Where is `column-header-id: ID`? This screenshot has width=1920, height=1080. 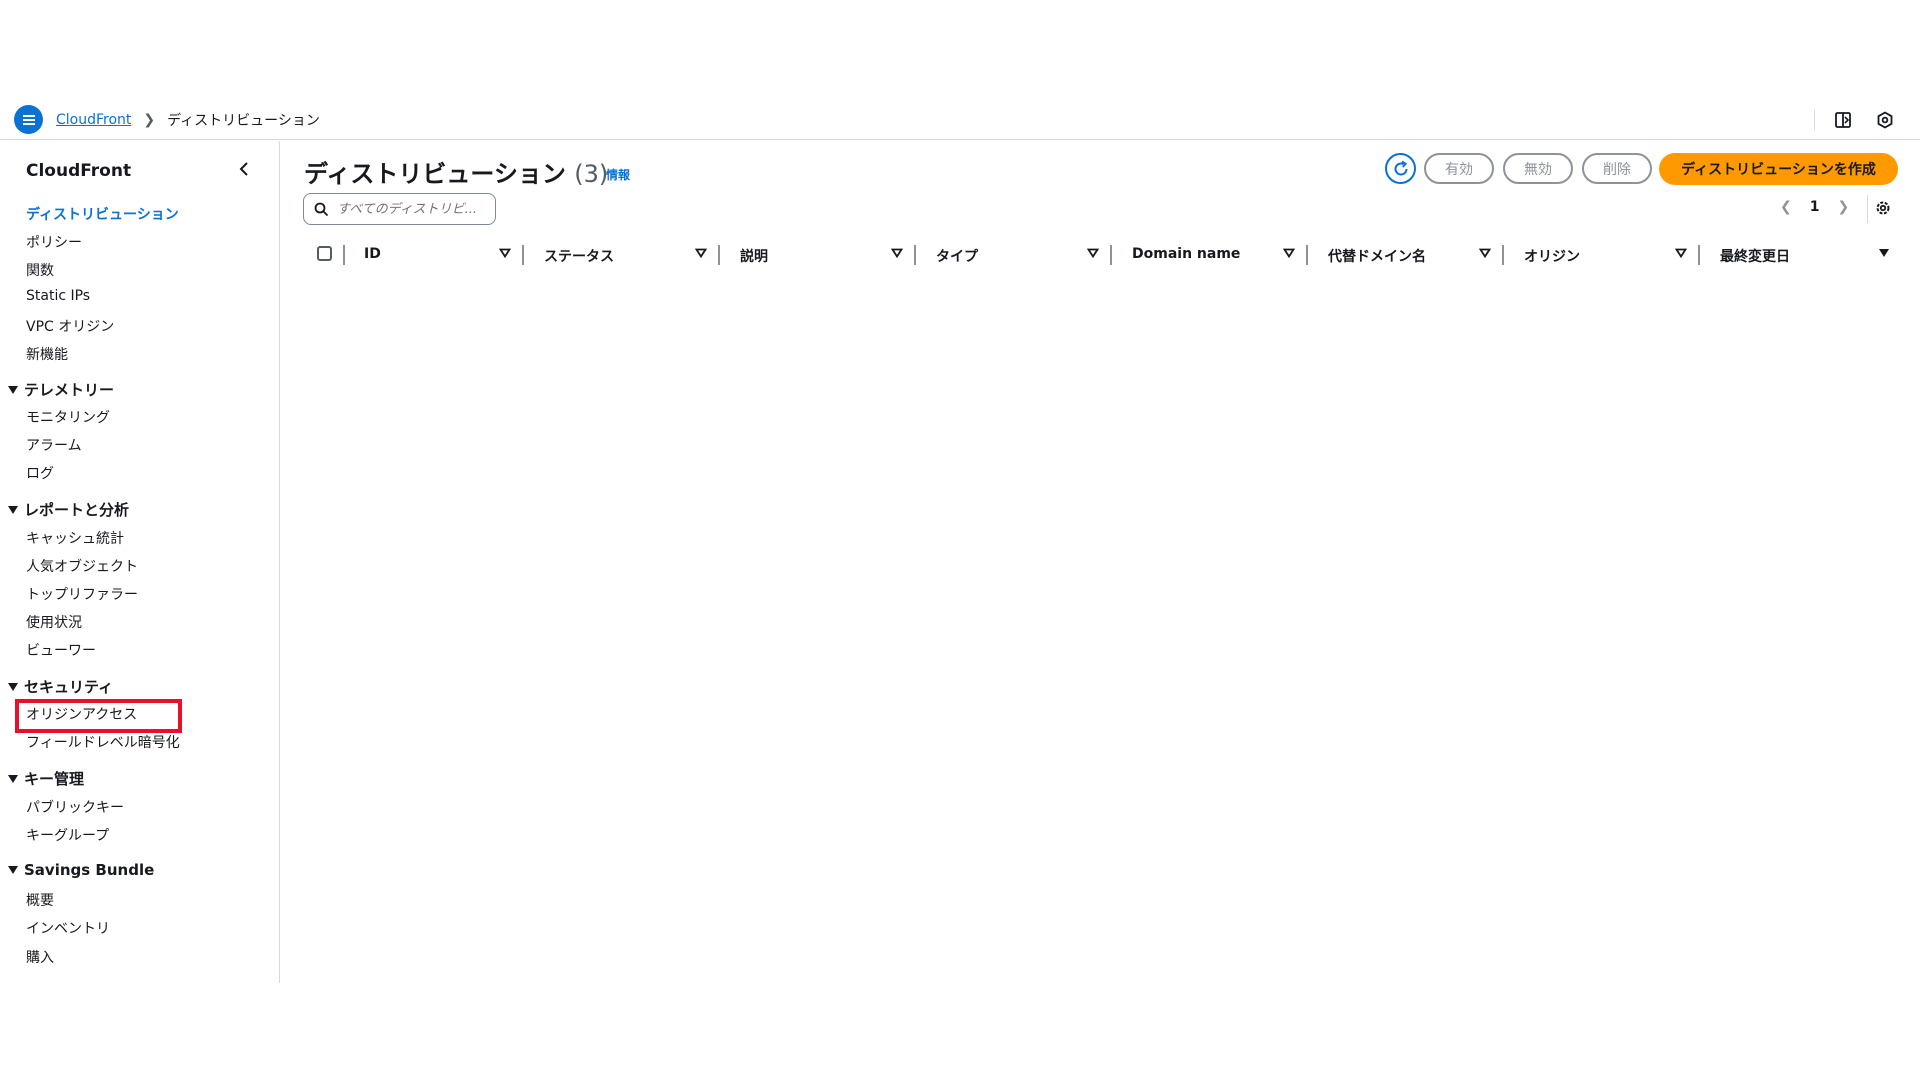 column-header-id: ID is located at coordinates (372, 254).